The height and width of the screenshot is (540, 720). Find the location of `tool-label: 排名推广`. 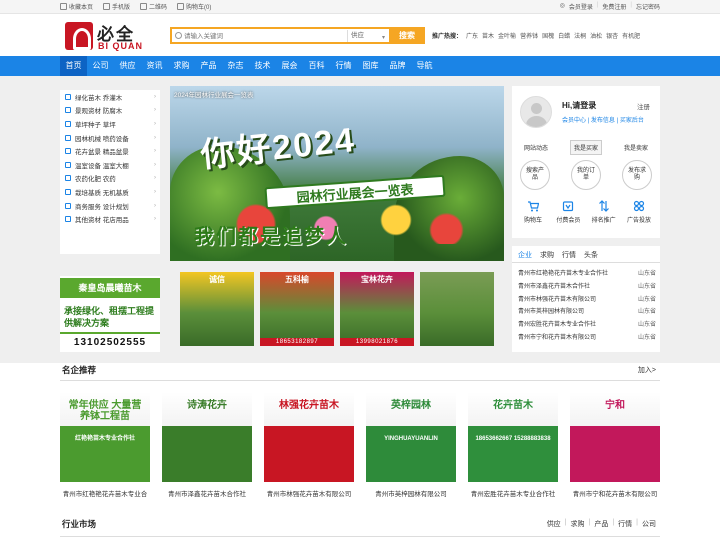

tool-label: 排名推广 is located at coordinates (603, 221).